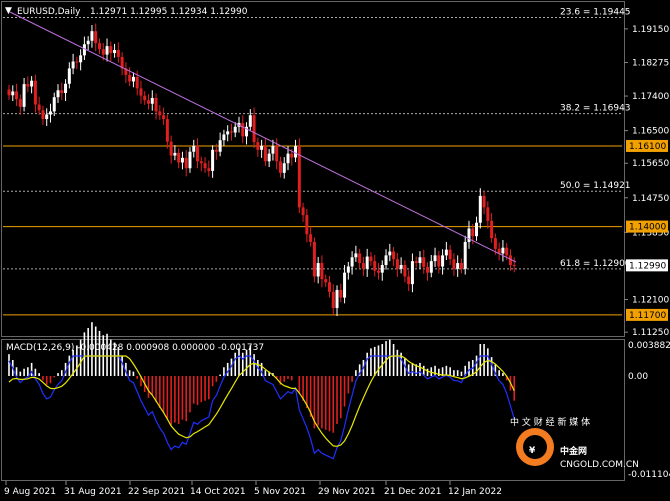 Image resolution: width=670 pixels, height=501 pixels. What do you see at coordinates (650, 301) in the screenshot?
I see `price-tick-label: 1.12100` at bounding box center [650, 301].